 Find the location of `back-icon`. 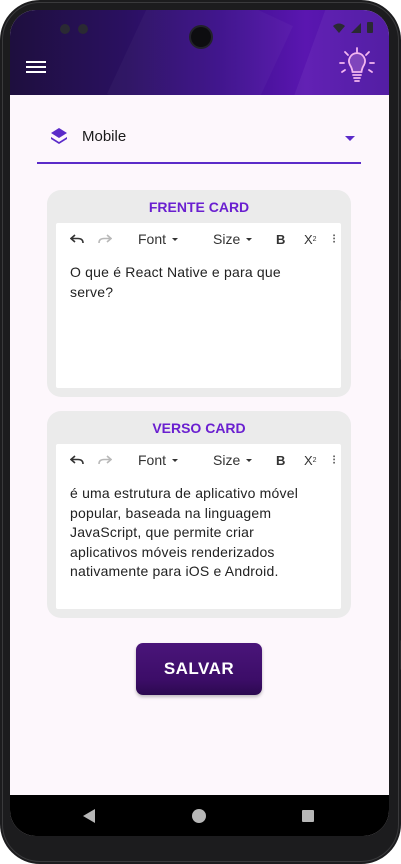

back-icon is located at coordinates (89, 816).